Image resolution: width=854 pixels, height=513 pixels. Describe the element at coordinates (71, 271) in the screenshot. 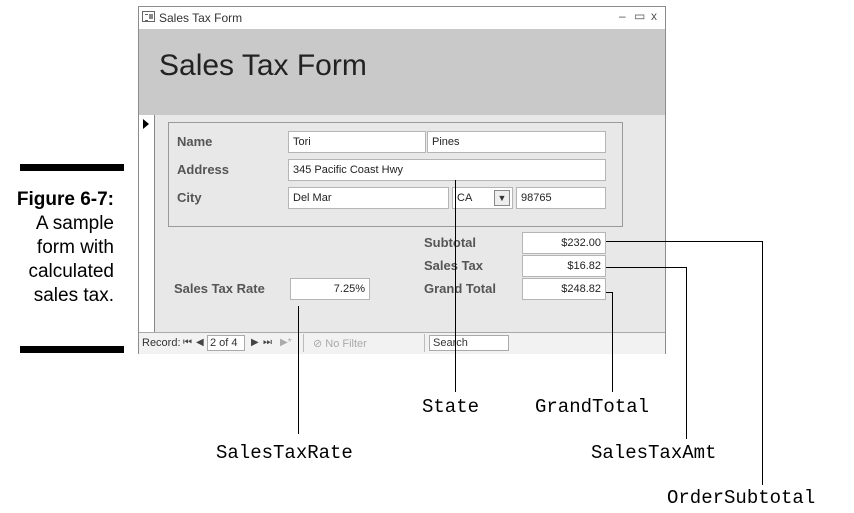

I see `caption-line: calculated` at that location.